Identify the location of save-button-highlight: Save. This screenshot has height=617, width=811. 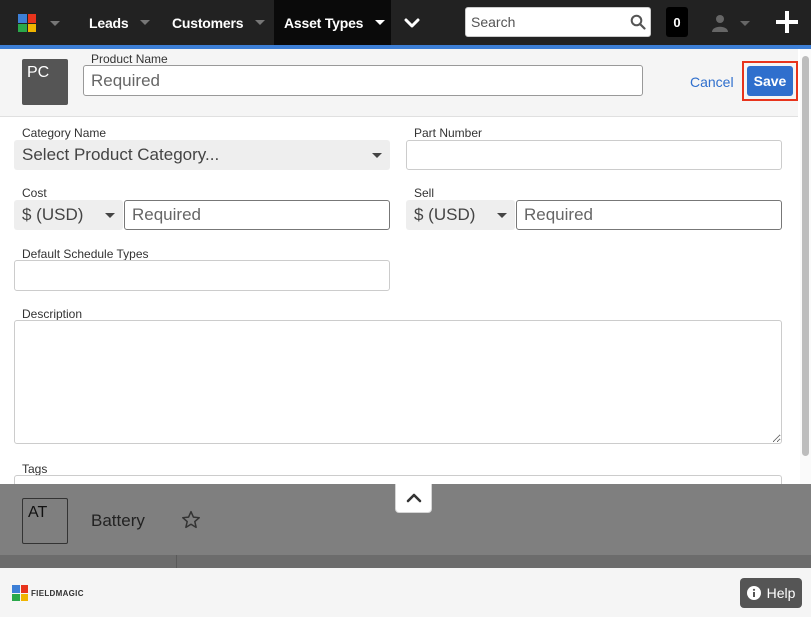
(770, 81).